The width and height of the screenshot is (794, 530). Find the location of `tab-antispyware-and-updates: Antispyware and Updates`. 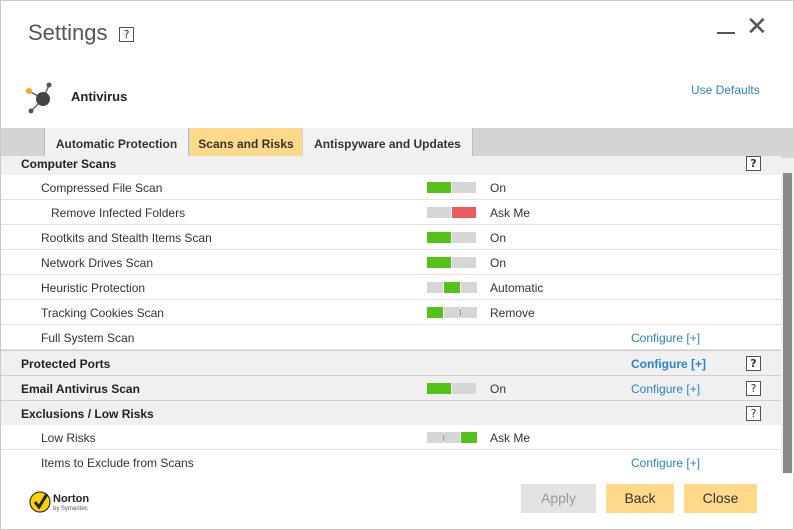

tab-antispyware-and-updates: Antispyware and Updates is located at coordinates (388, 143).